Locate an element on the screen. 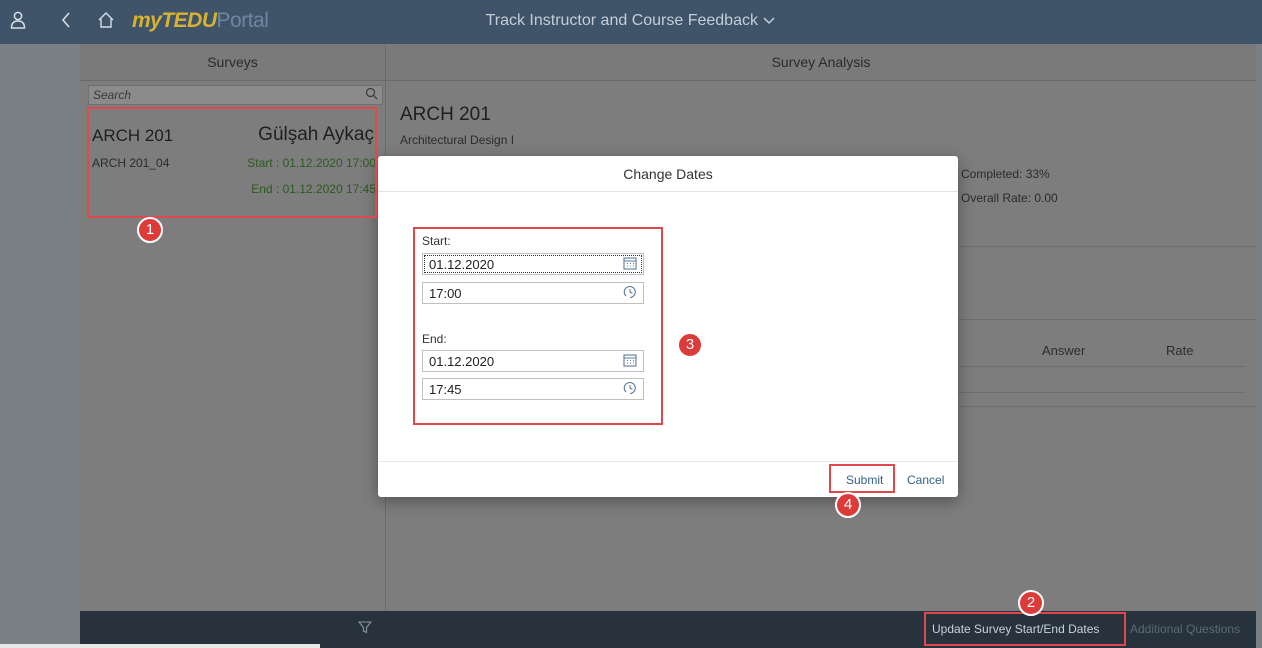  app-title-text: Track Instructor and Course Feedback is located at coordinates (621, 20).